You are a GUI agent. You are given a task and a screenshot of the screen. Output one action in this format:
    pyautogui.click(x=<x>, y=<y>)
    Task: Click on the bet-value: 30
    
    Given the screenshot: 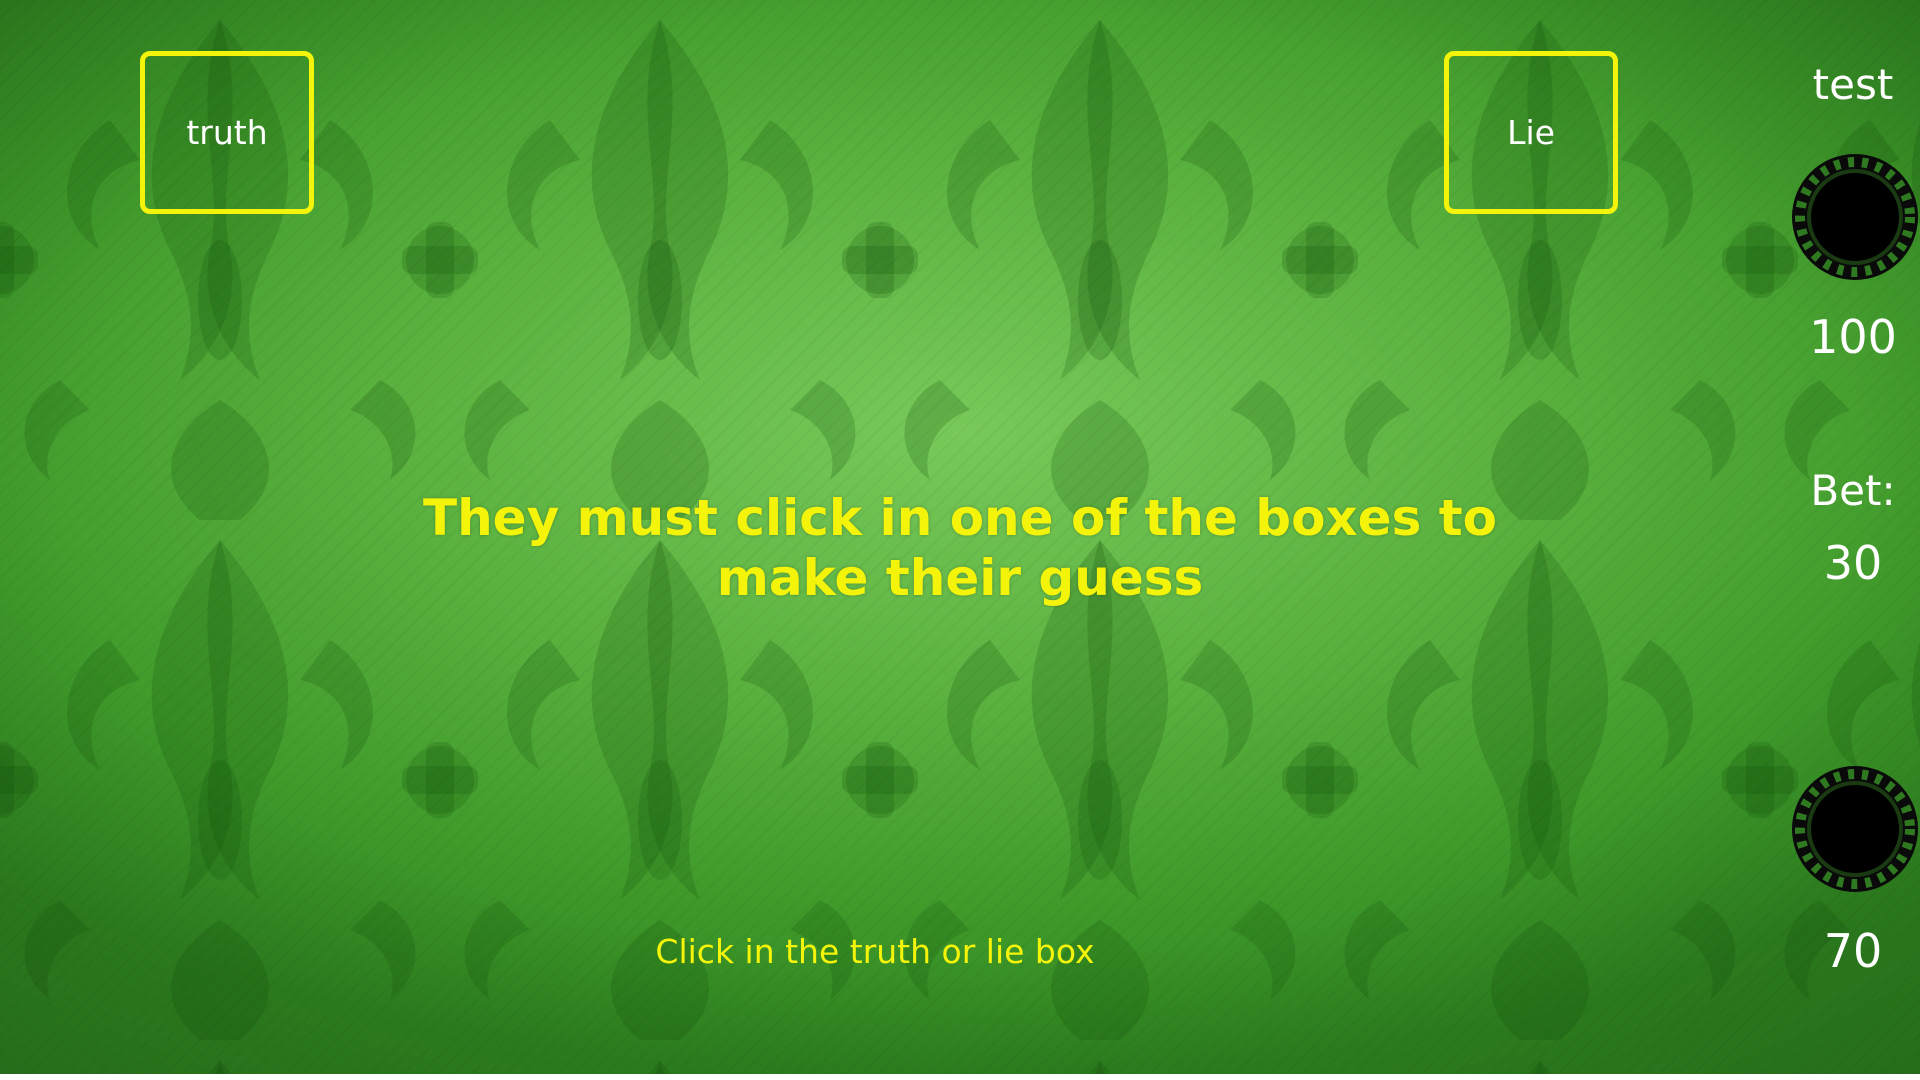 What is the action you would take?
    pyautogui.click(x=1853, y=563)
    